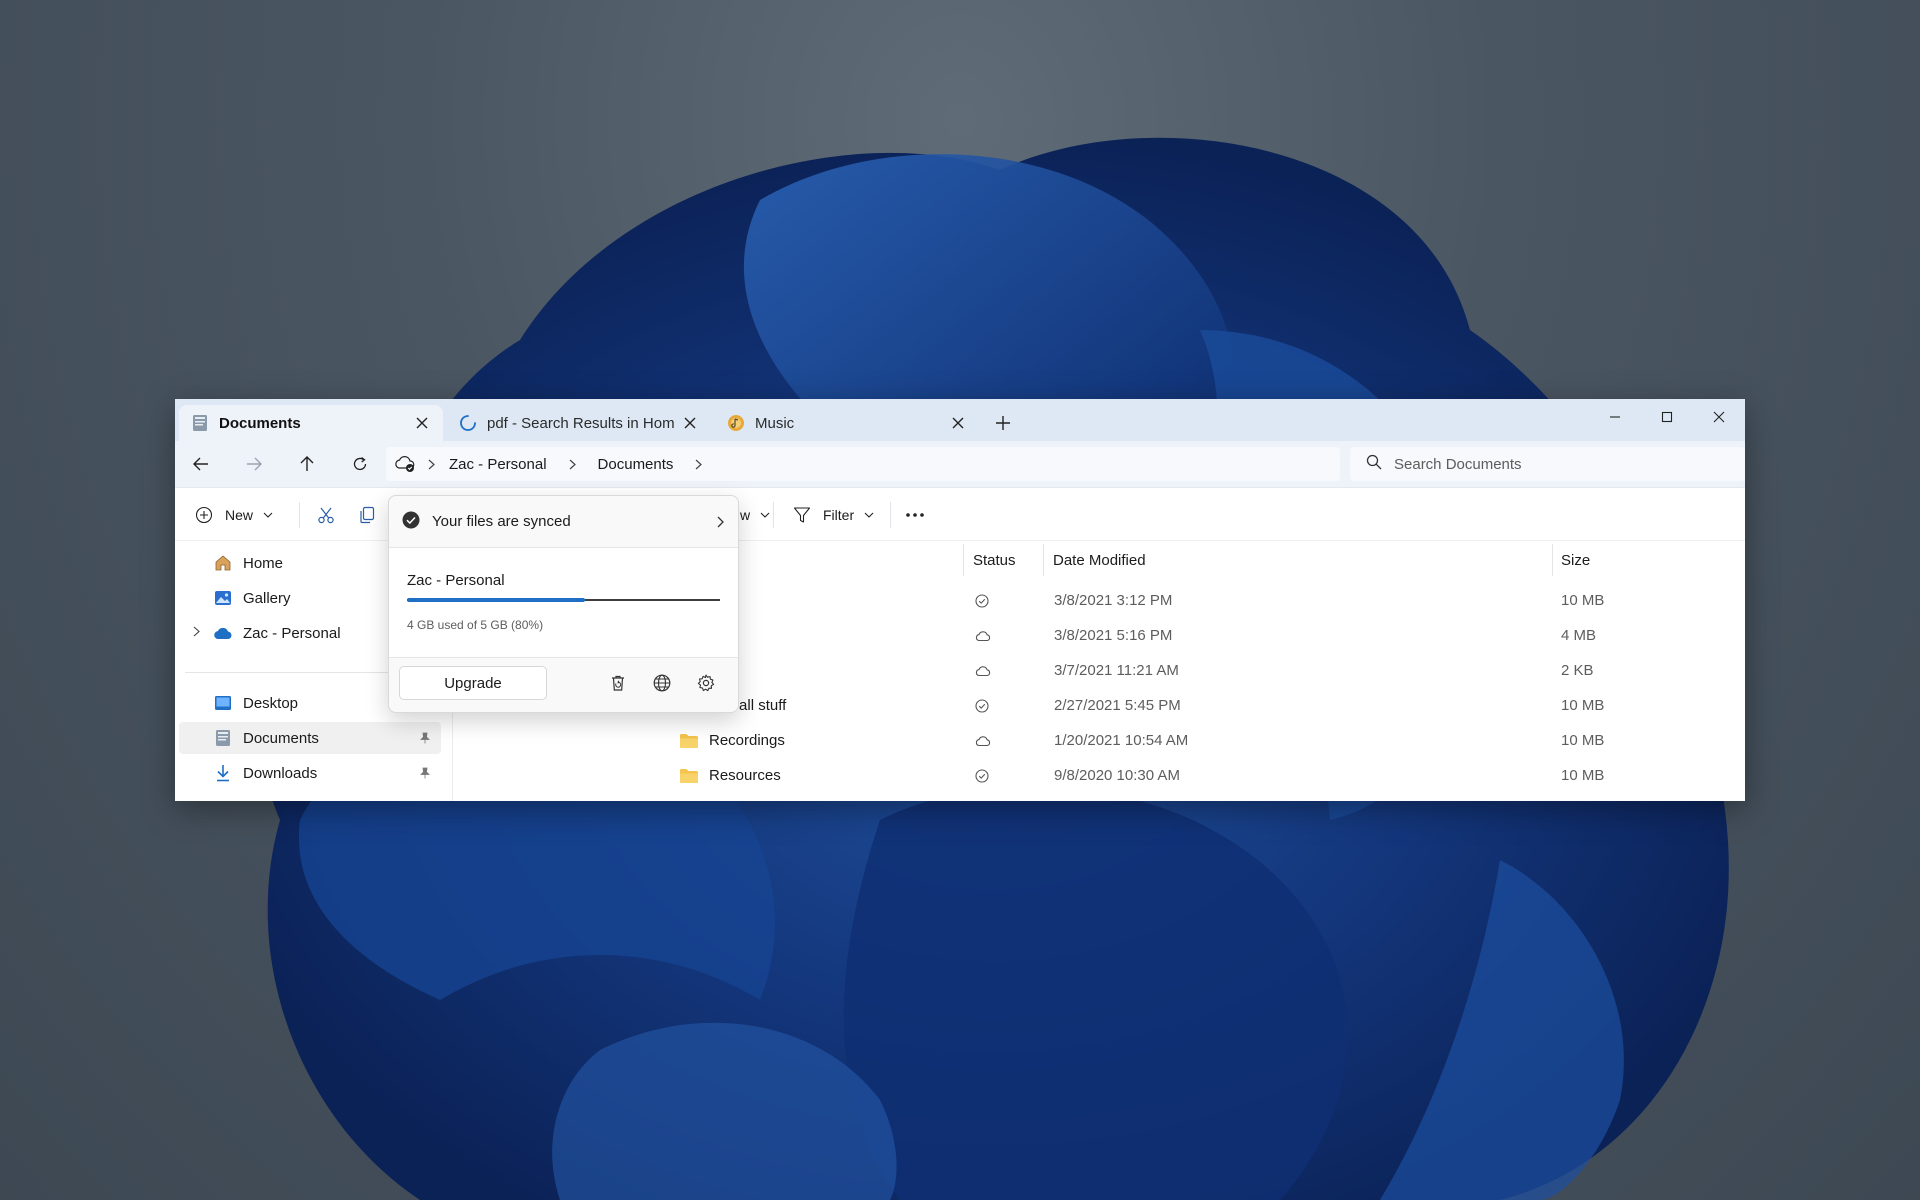 This screenshot has height=1200, width=1920. I want to click on file-name-cell: Resources, so click(730, 775).